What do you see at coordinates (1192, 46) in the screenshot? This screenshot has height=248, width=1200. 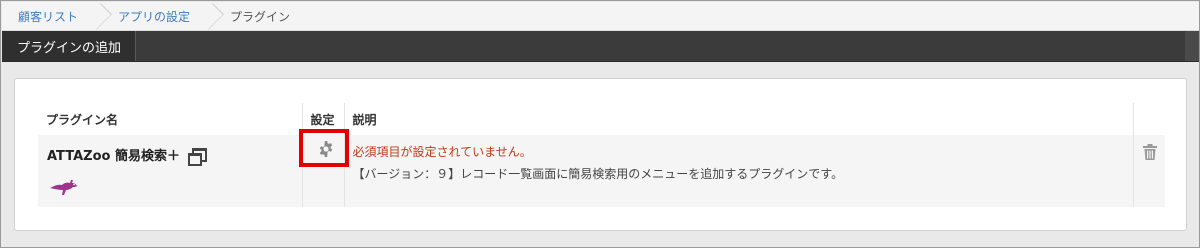 I see `header-scrollbar` at bounding box center [1192, 46].